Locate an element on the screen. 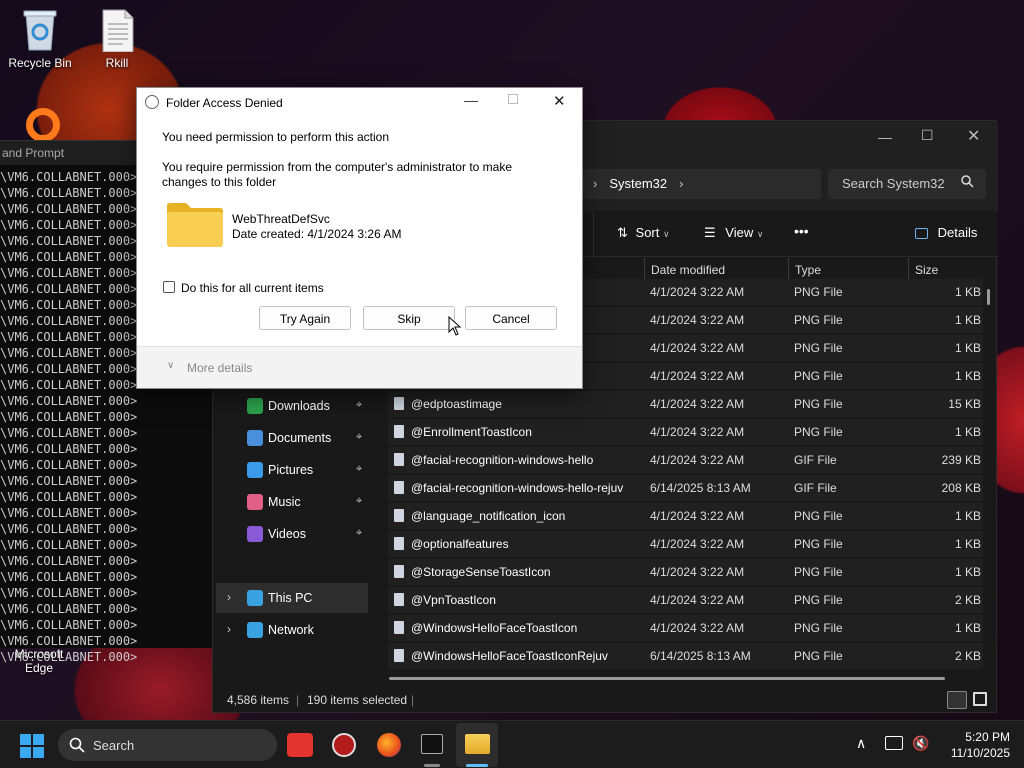 Image resolution: width=1024 pixels, height=768 pixels. desktop-icon-recycle-bin: Recycle Bin is located at coordinates (40, 39).